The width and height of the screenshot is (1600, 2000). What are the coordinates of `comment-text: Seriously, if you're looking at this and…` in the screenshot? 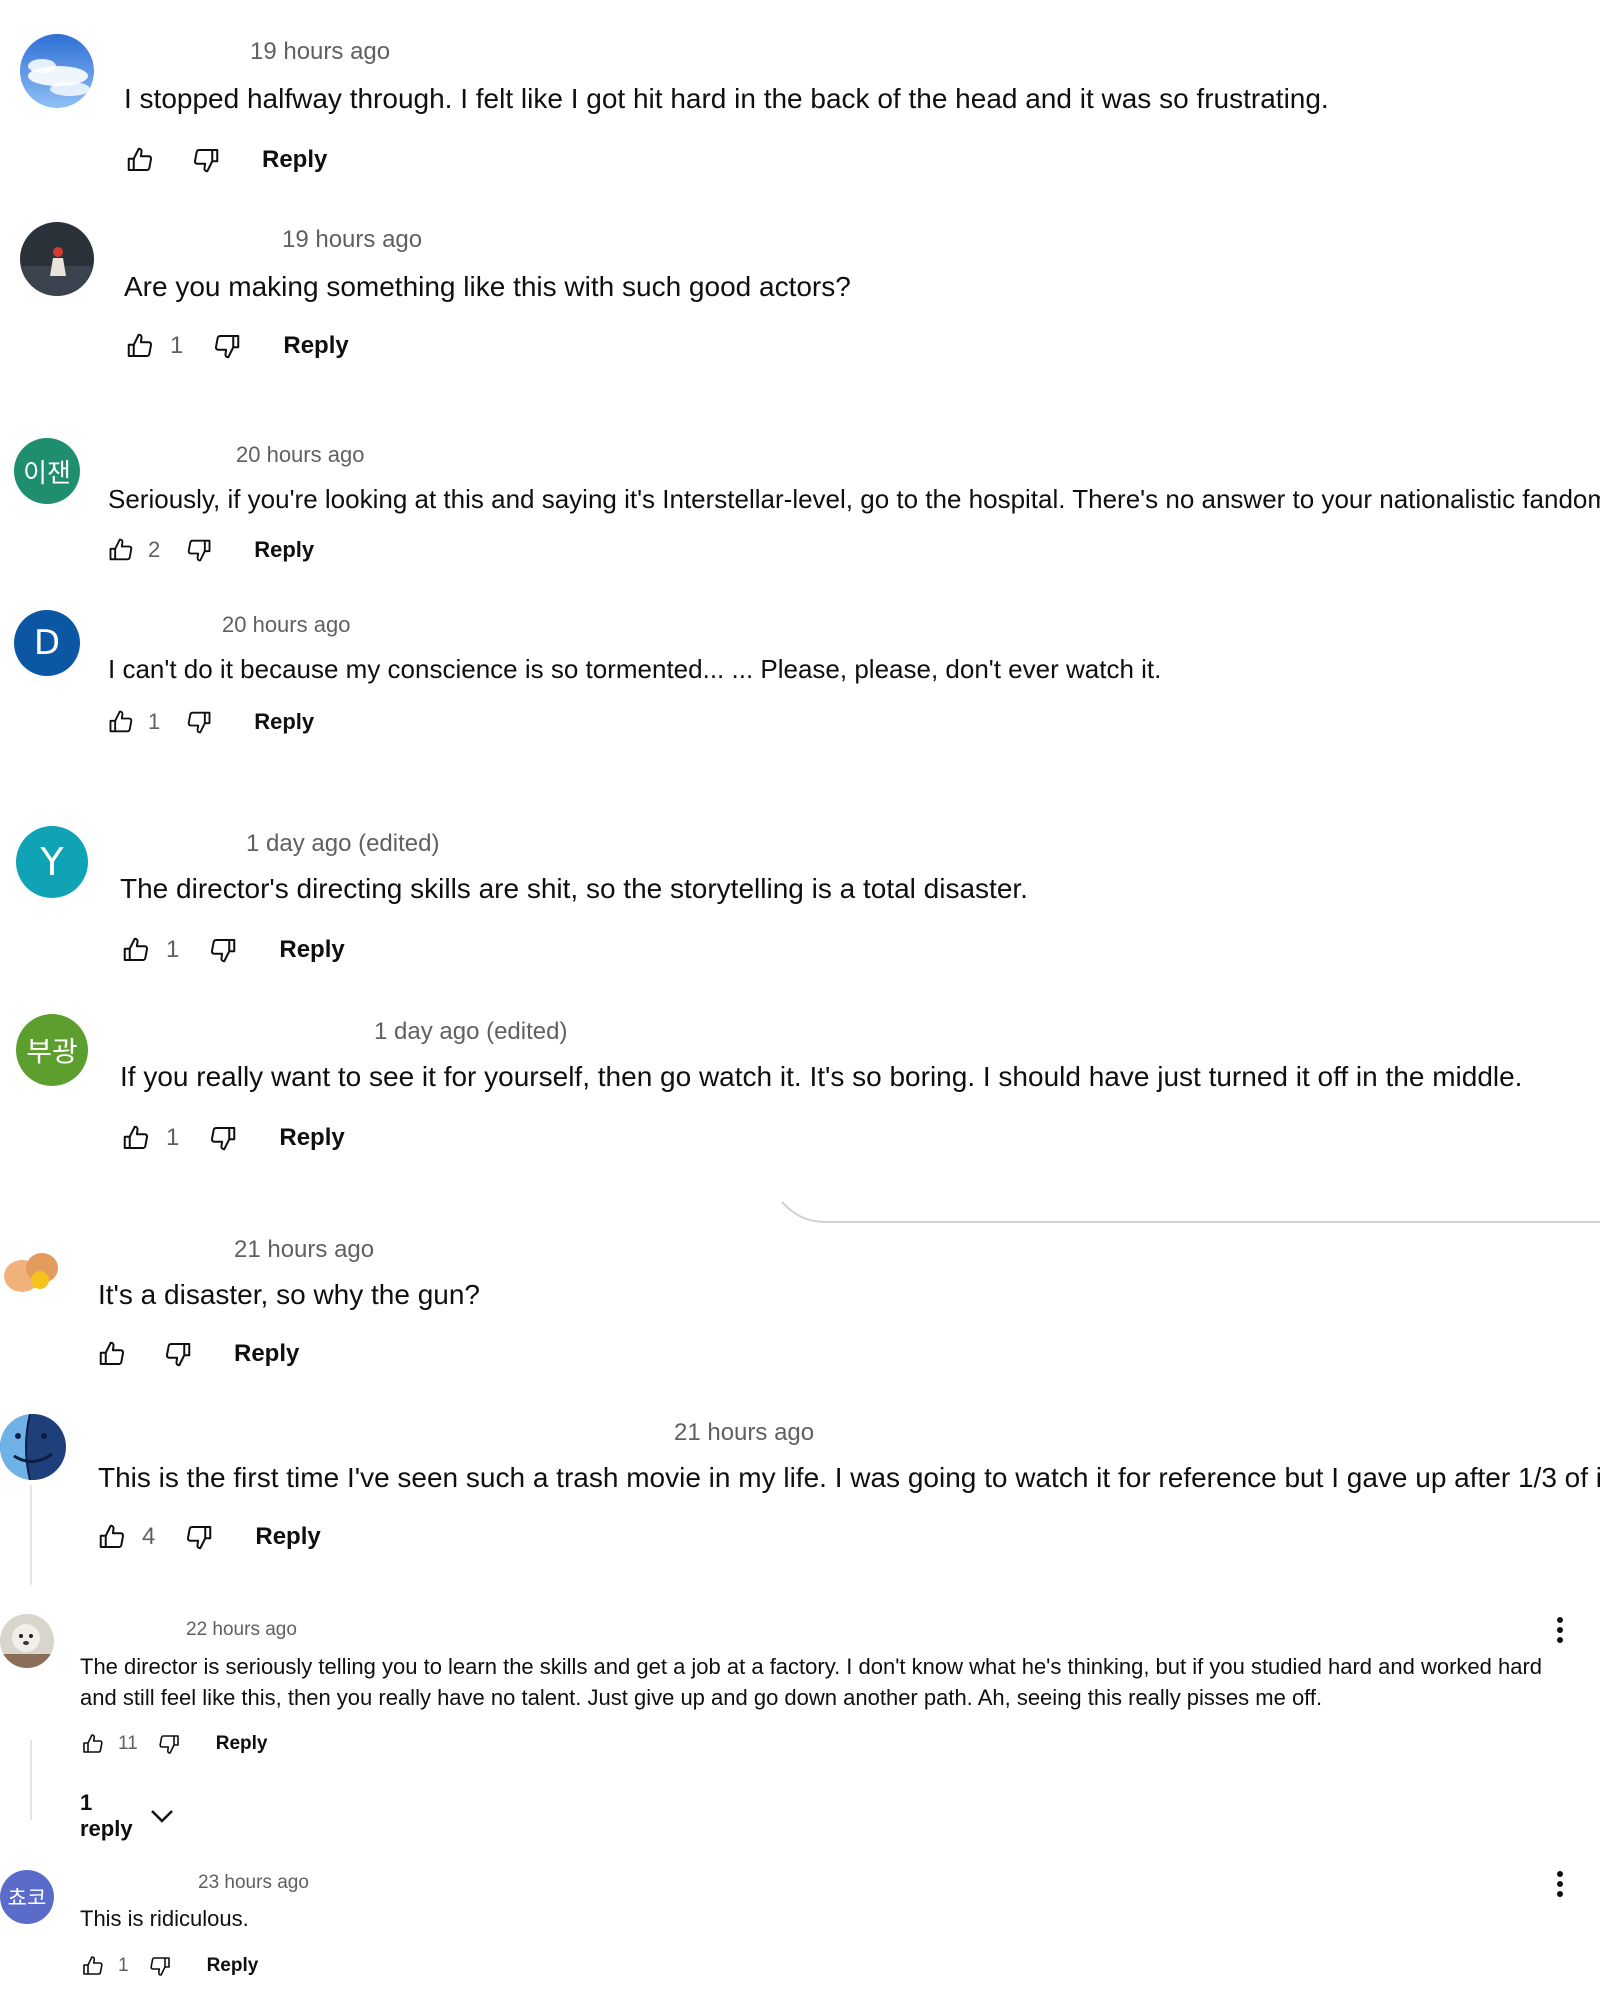 It's located at (854, 499).